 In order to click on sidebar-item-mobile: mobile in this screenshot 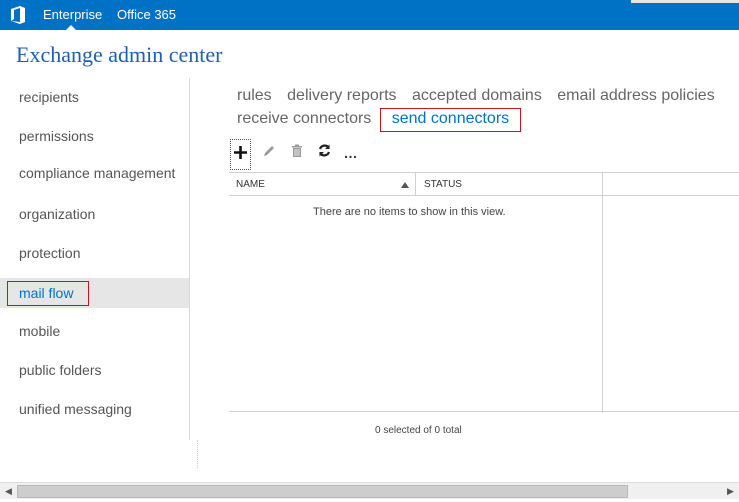, I will do `click(94, 331)`.